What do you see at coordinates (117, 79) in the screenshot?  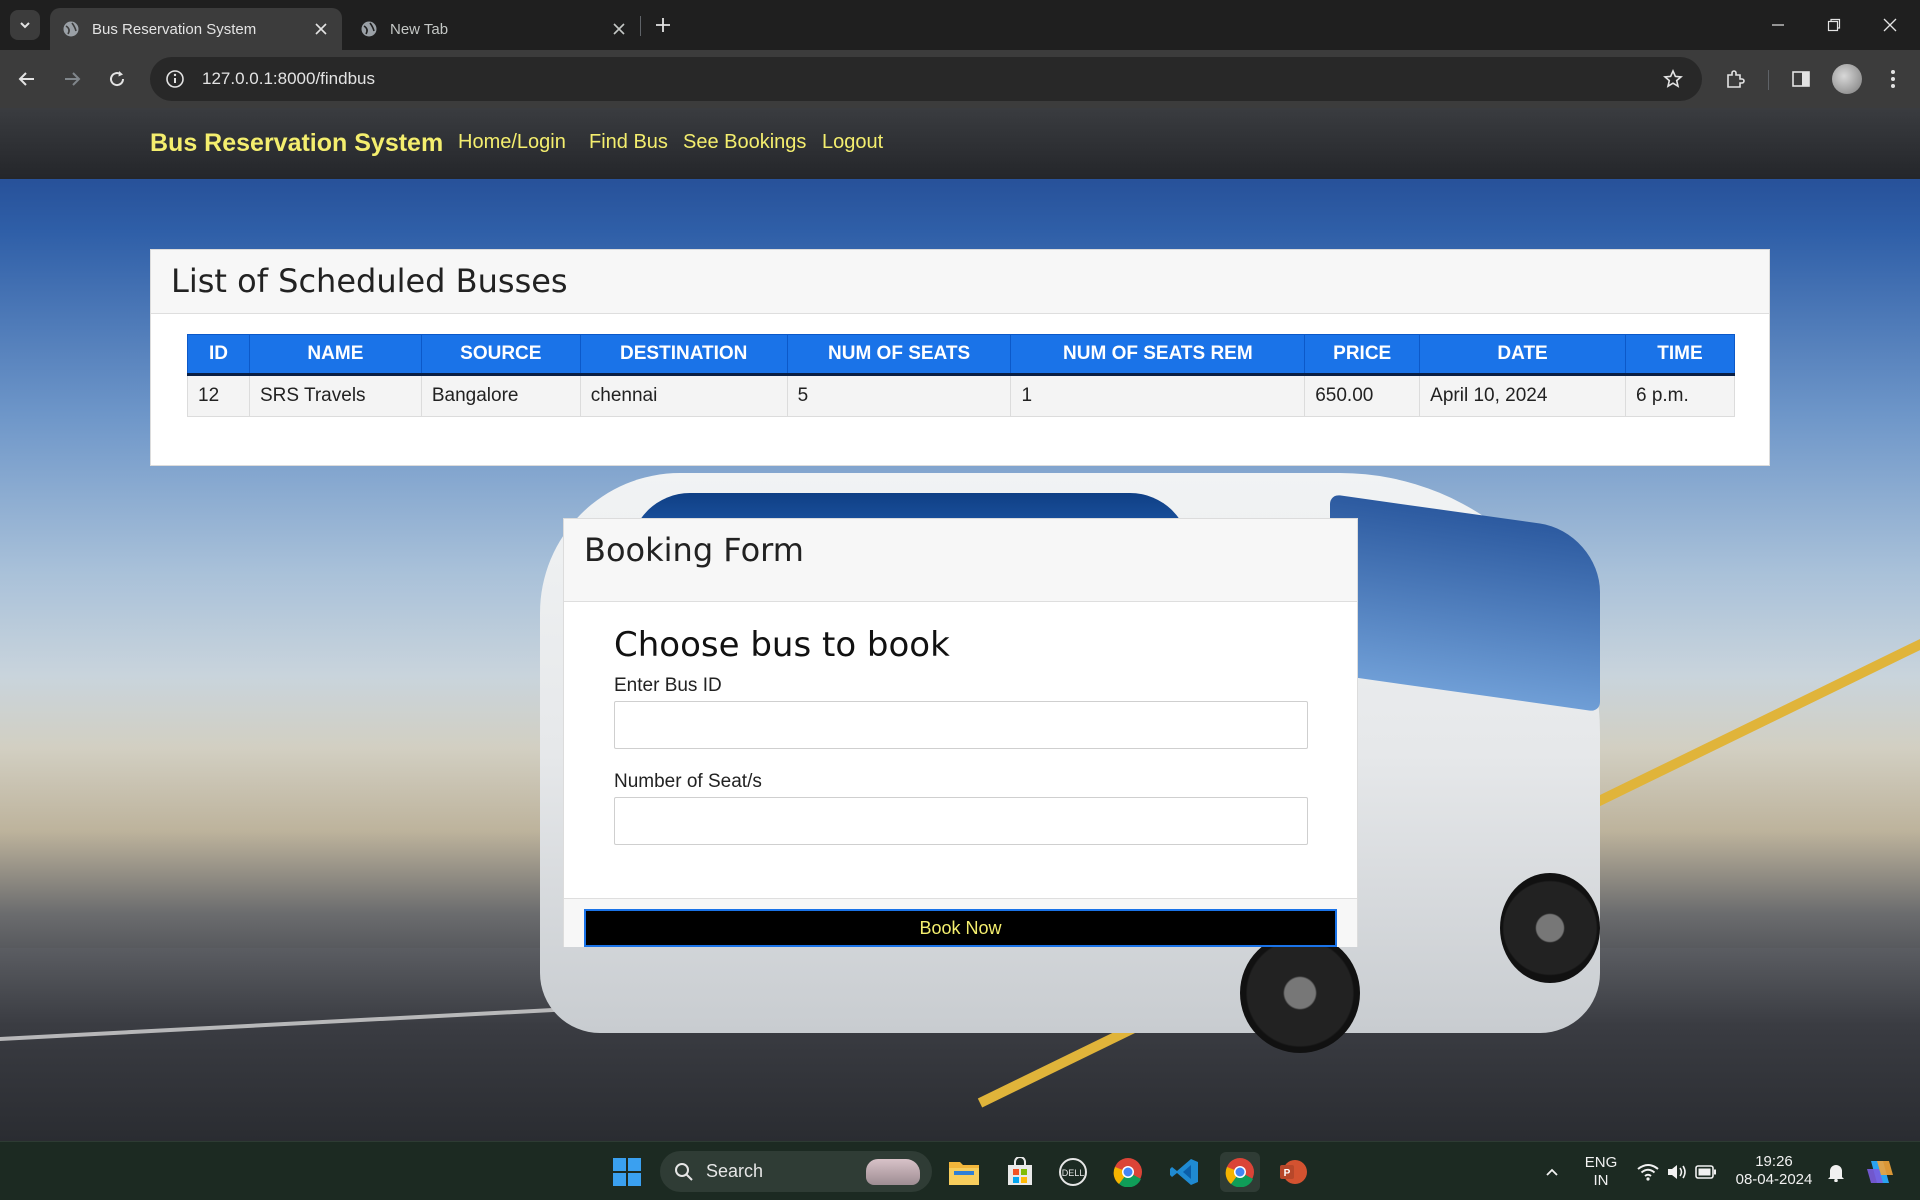 I see `reload-icon` at bounding box center [117, 79].